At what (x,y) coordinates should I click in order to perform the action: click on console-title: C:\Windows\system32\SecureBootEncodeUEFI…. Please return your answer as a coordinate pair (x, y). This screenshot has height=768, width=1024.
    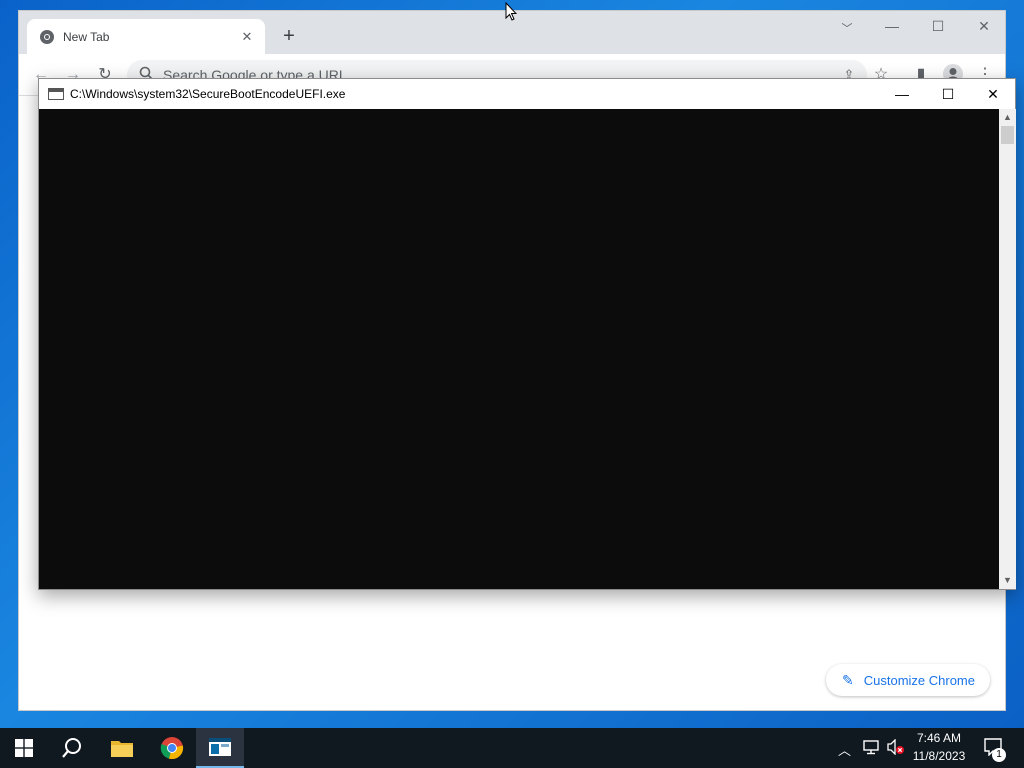
    Looking at the image, I should click on (208, 94).